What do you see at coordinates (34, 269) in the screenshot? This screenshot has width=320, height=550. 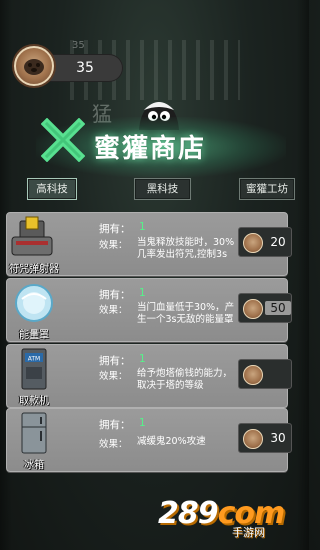 I see `item-name: 符咒弹射器` at bounding box center [34, 269].